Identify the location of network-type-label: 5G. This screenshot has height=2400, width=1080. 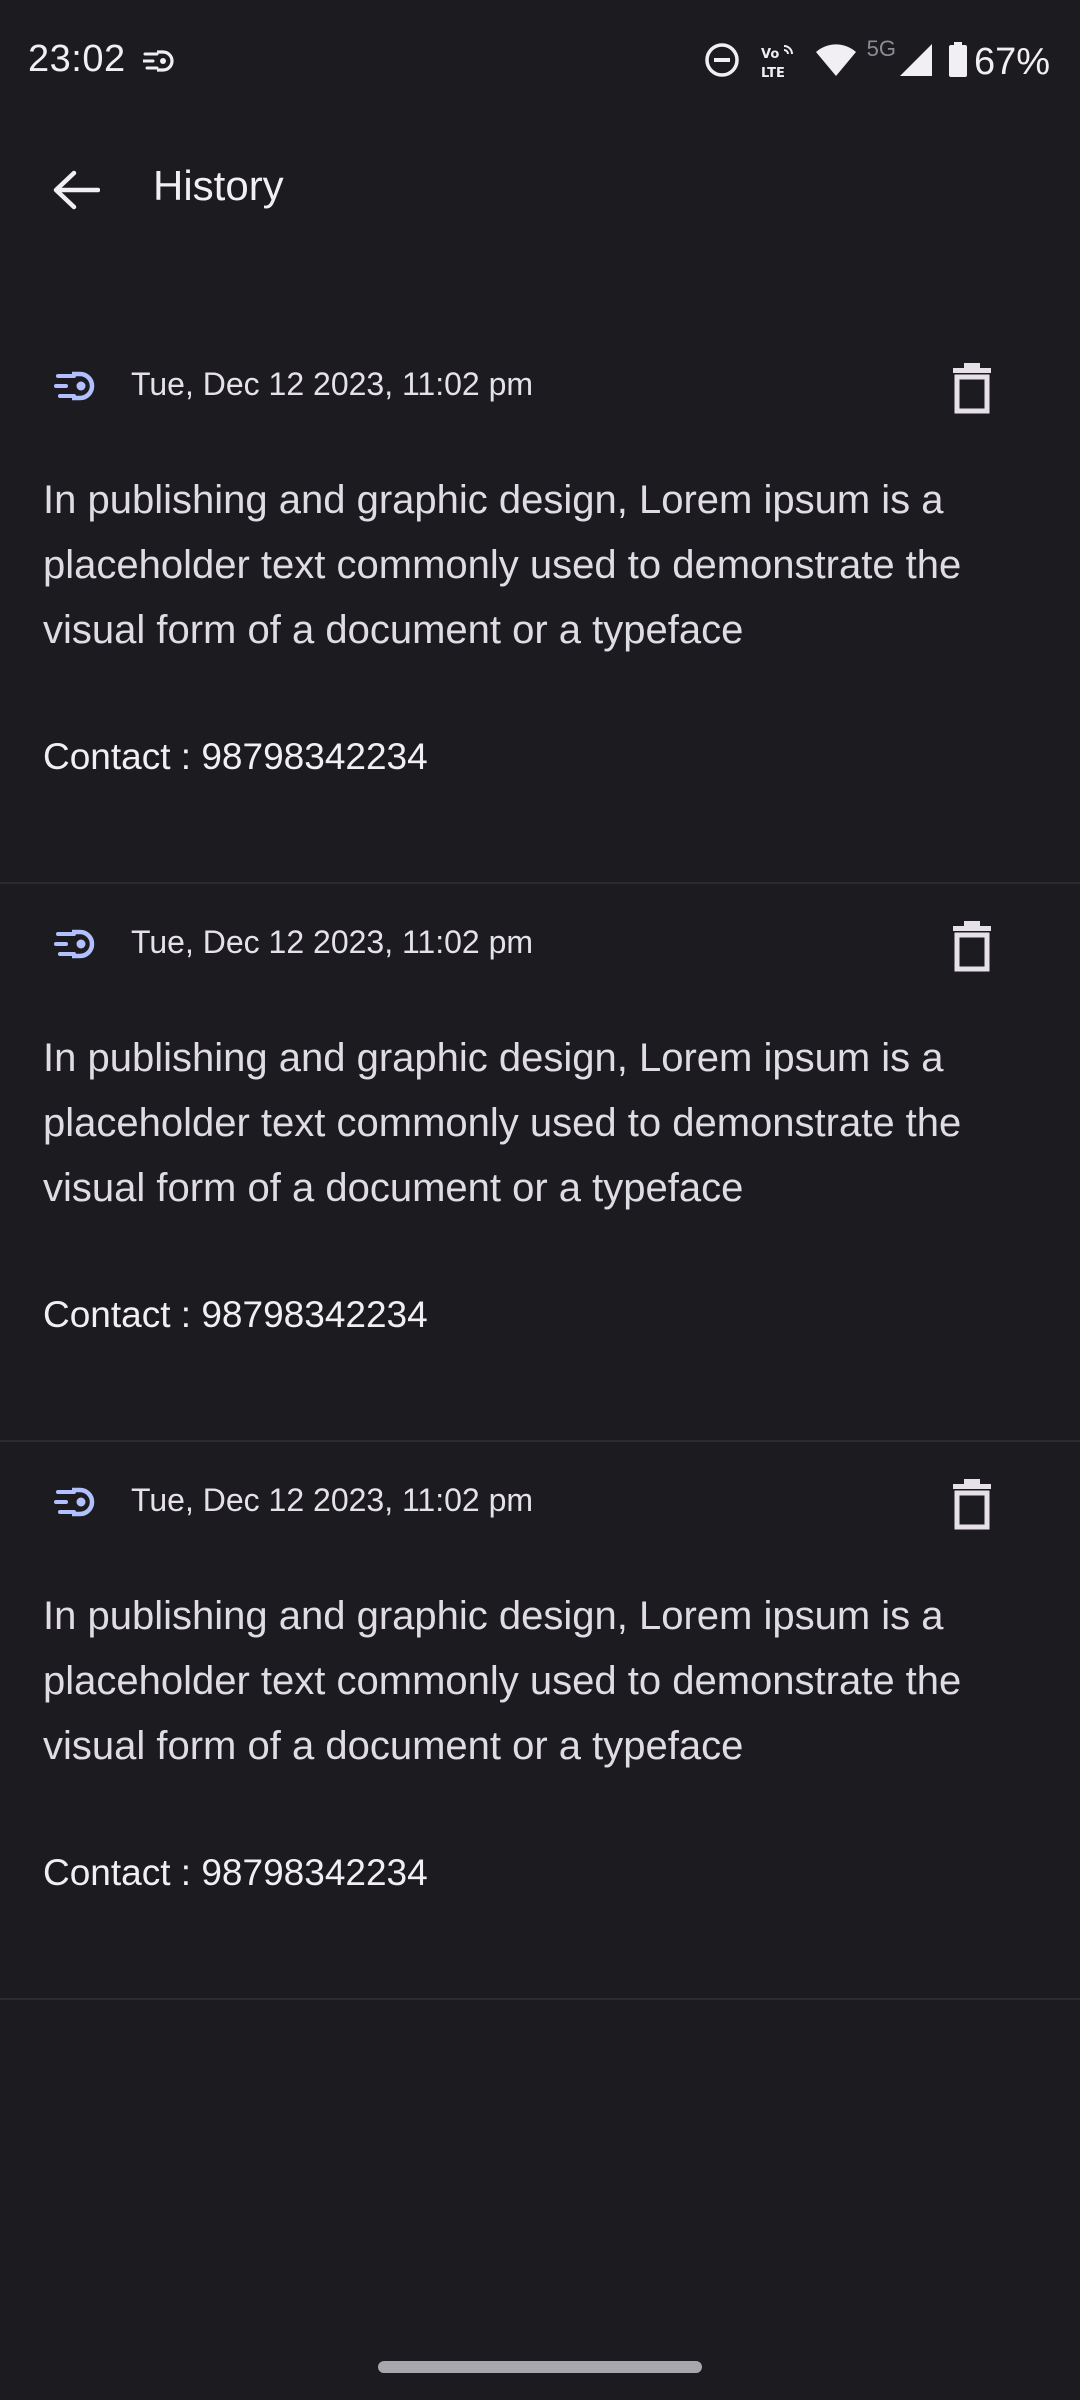
(881, 48).